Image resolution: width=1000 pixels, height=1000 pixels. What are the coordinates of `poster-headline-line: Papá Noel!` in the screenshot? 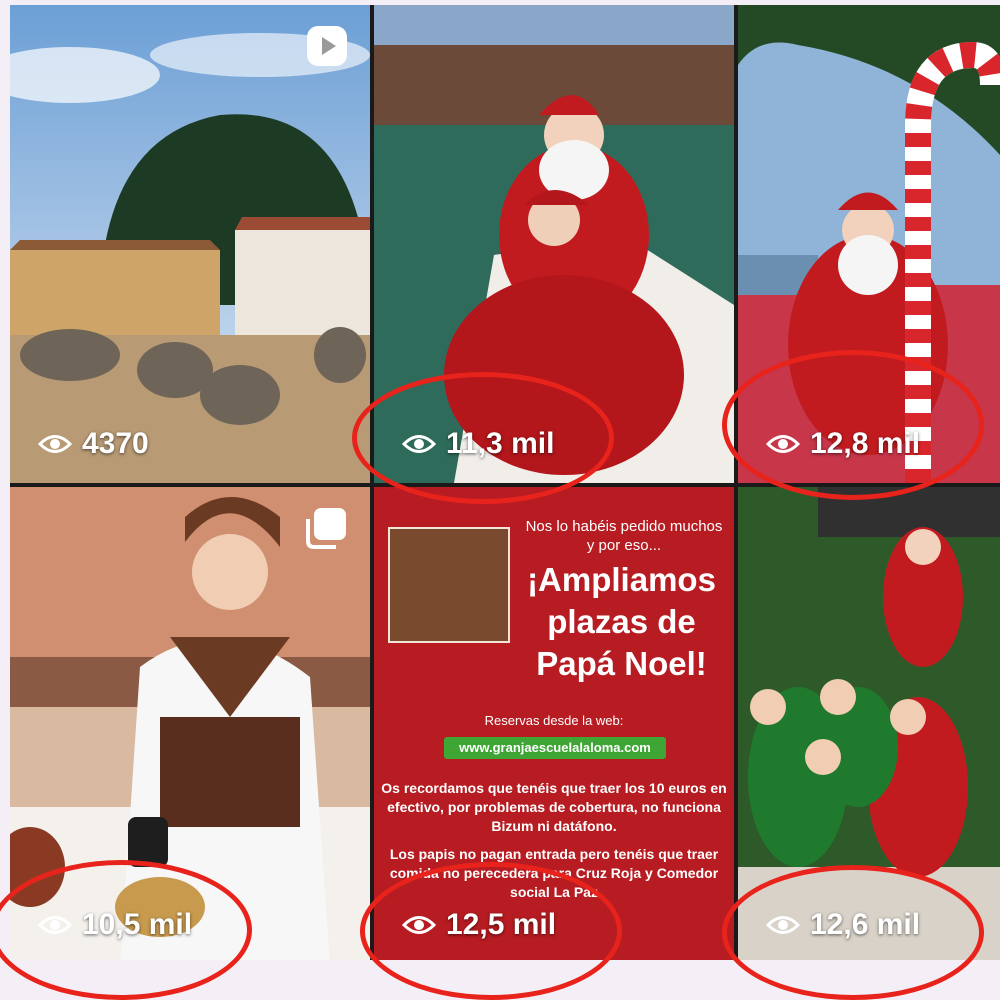 It's located at (621, 663).